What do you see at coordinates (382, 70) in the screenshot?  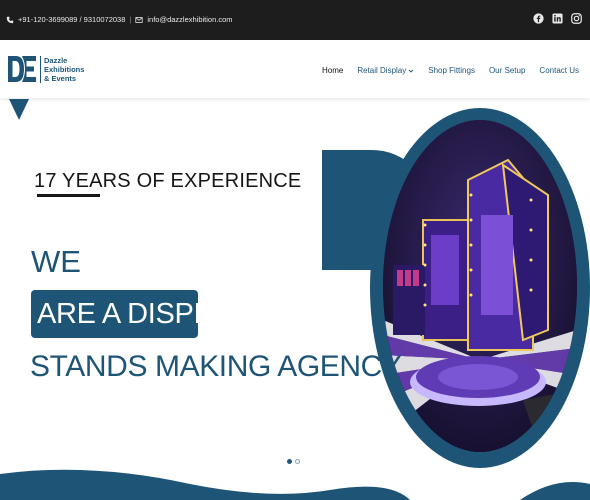 I see `nav-label-retail-display: Retail Display` at bounding box center [382, 70].